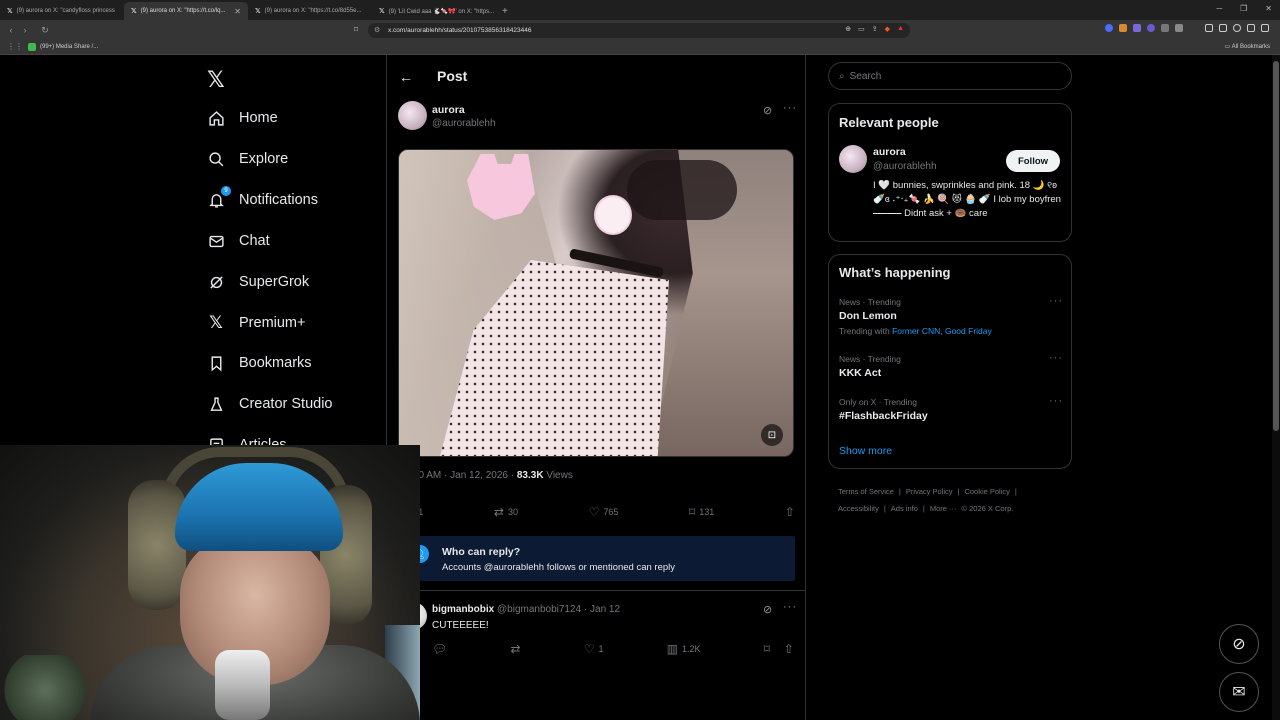 The height and width of the screenshot is (720, 1280). What do you see at coordinates (950, 76) in the screenshot?
I see `search-input: ⌕ Search` at bounding box center [950, 76].